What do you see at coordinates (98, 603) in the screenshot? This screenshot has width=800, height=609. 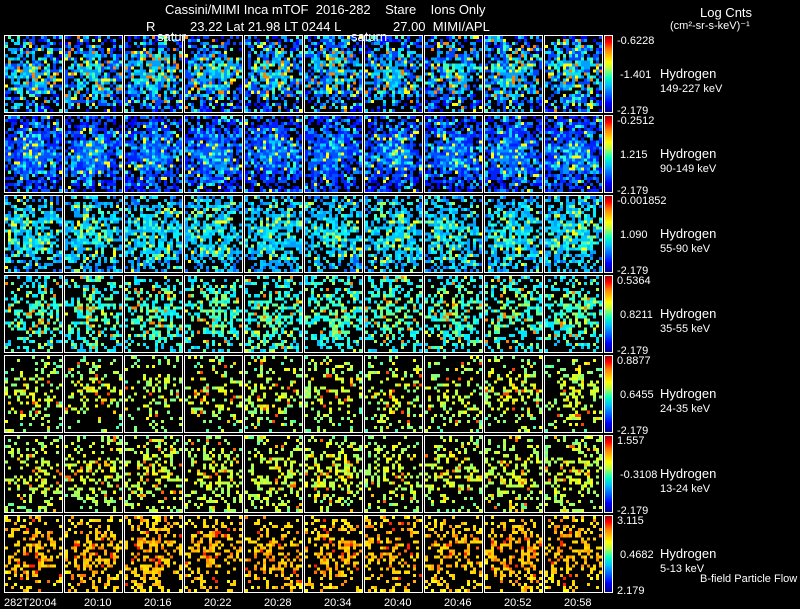 I see `x-tick-label: 20:10` at bounding box center [98, 603].